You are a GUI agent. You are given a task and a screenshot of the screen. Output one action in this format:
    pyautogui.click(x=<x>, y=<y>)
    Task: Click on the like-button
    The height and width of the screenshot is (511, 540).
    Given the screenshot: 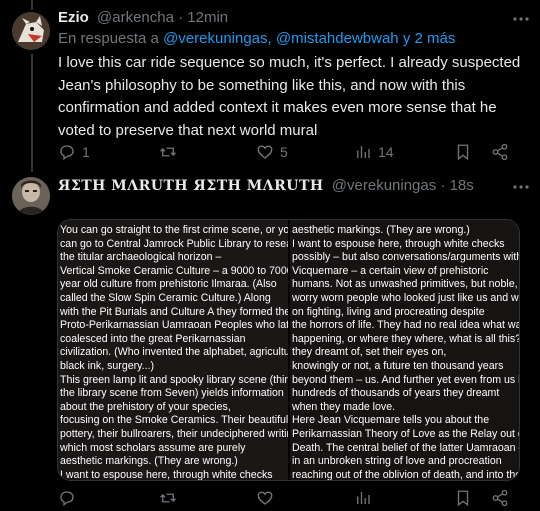 What is the action you would take?
    pyautogui.click(x=265, y=498)
    